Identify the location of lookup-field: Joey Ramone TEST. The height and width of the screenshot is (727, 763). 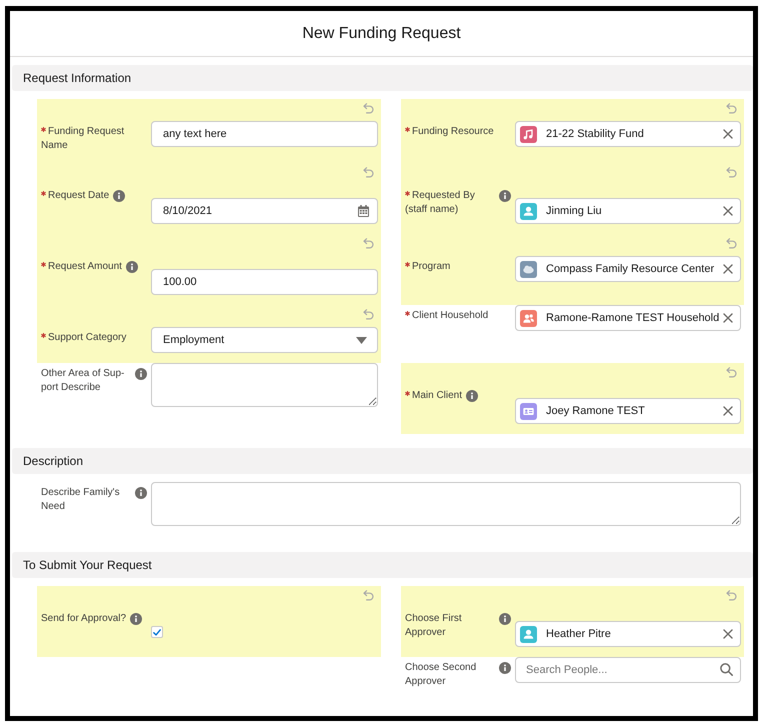
(628, 411).